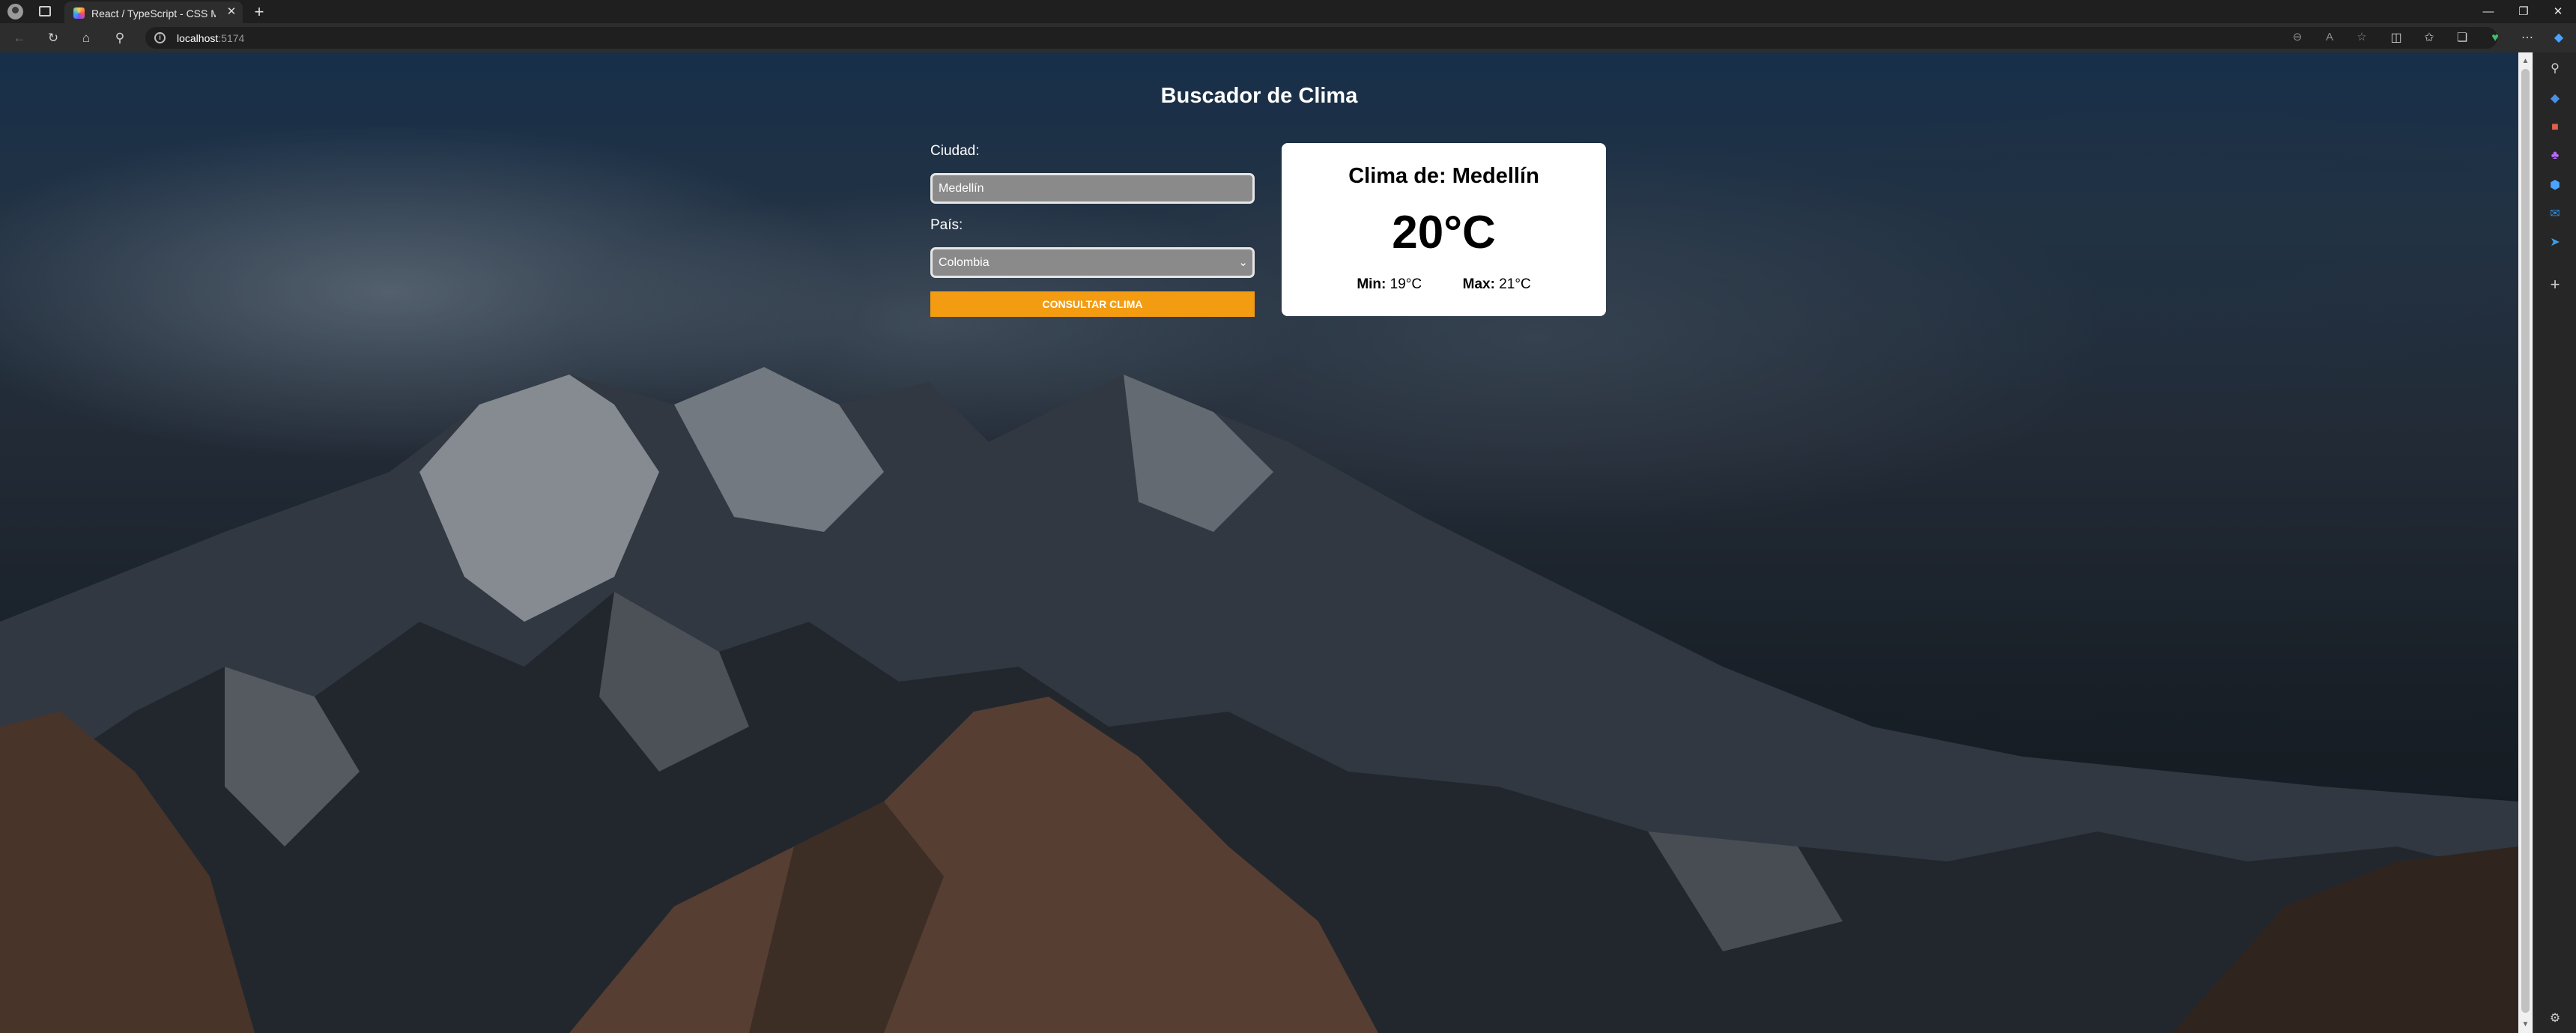  Describe the element at coordinates (2523, 12) in the screenshot. I see `maximize-button: ❐` at that location.